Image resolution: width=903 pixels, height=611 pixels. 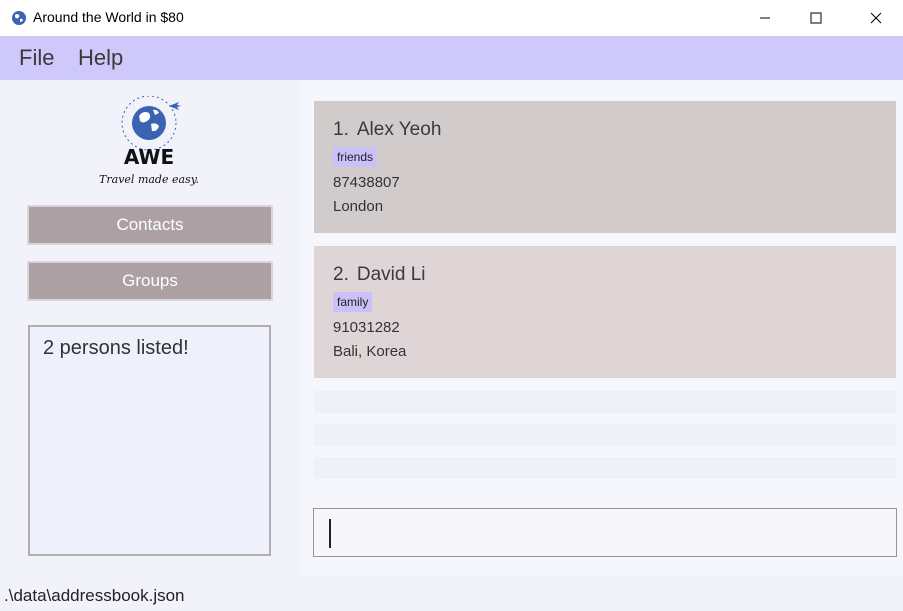 What do you see at coordinates (353, 302) in the screenshot?
I see `person-tag: family` at bounding box center [353, 302].